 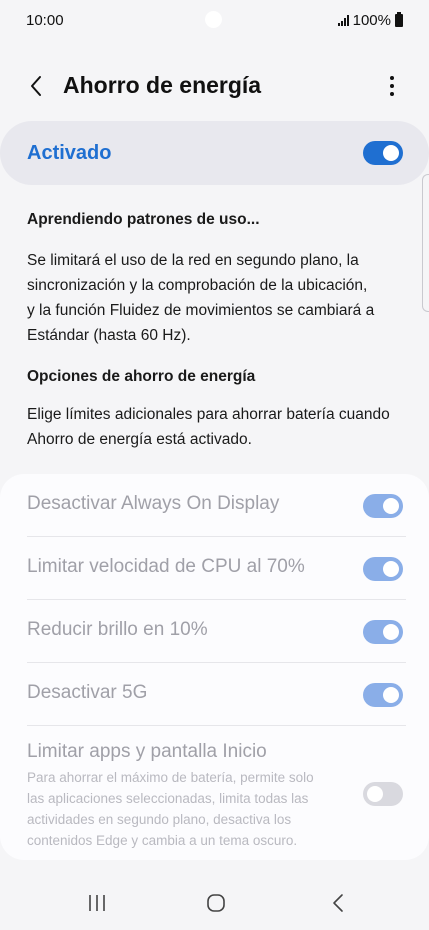 I want to click on more-vert-icon, so click(x=392, y=78).